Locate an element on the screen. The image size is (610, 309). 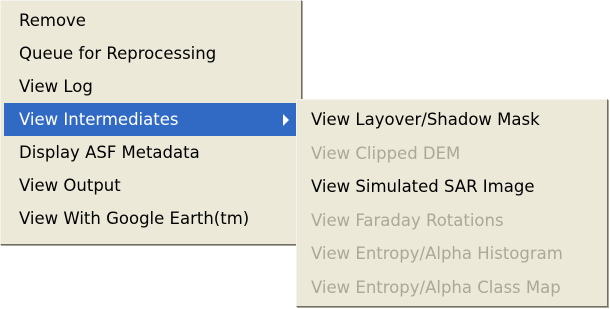
menu-item-view-with-google-earth: View With Google Earth(tm) is located at coordinates (151, 218).